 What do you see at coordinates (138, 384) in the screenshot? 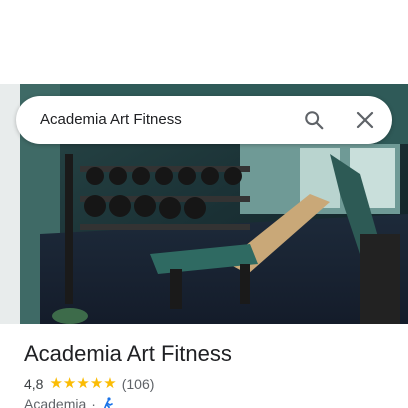
I see `review-count: (106)` at bounding box center [138, 384].